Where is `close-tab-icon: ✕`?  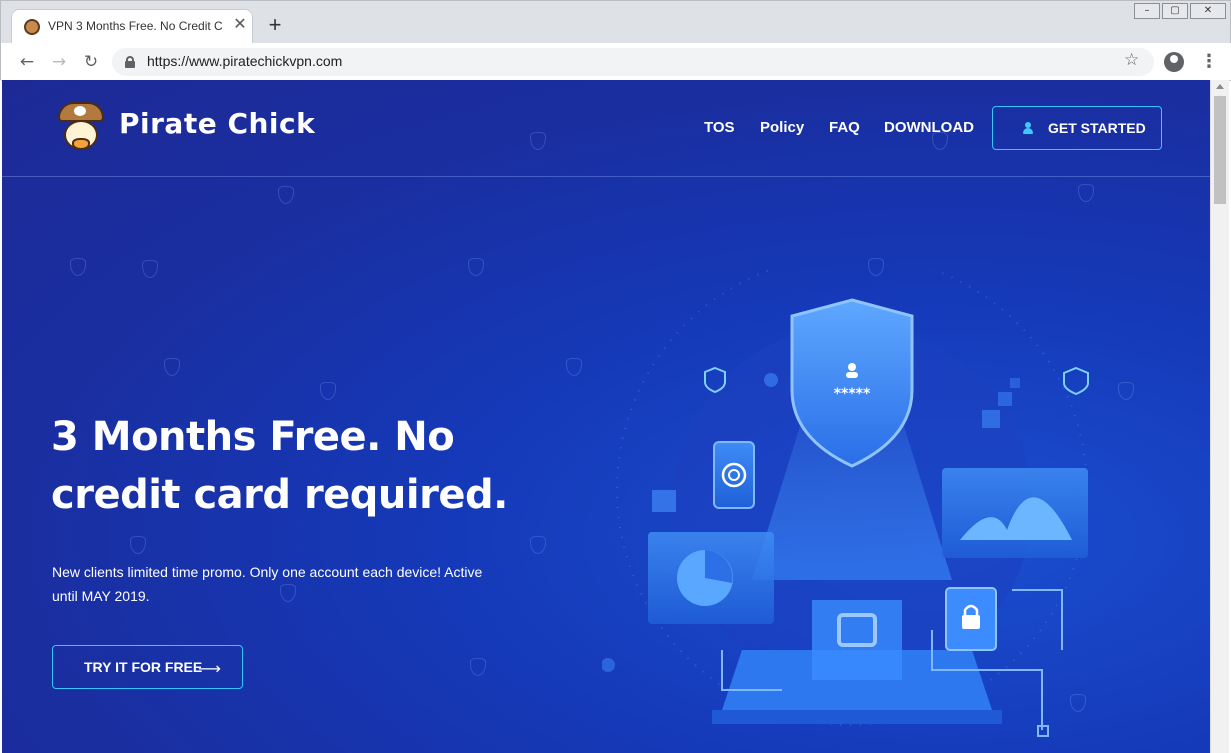
close-tab-icon: ✕ is located at coordinates (240, 25).